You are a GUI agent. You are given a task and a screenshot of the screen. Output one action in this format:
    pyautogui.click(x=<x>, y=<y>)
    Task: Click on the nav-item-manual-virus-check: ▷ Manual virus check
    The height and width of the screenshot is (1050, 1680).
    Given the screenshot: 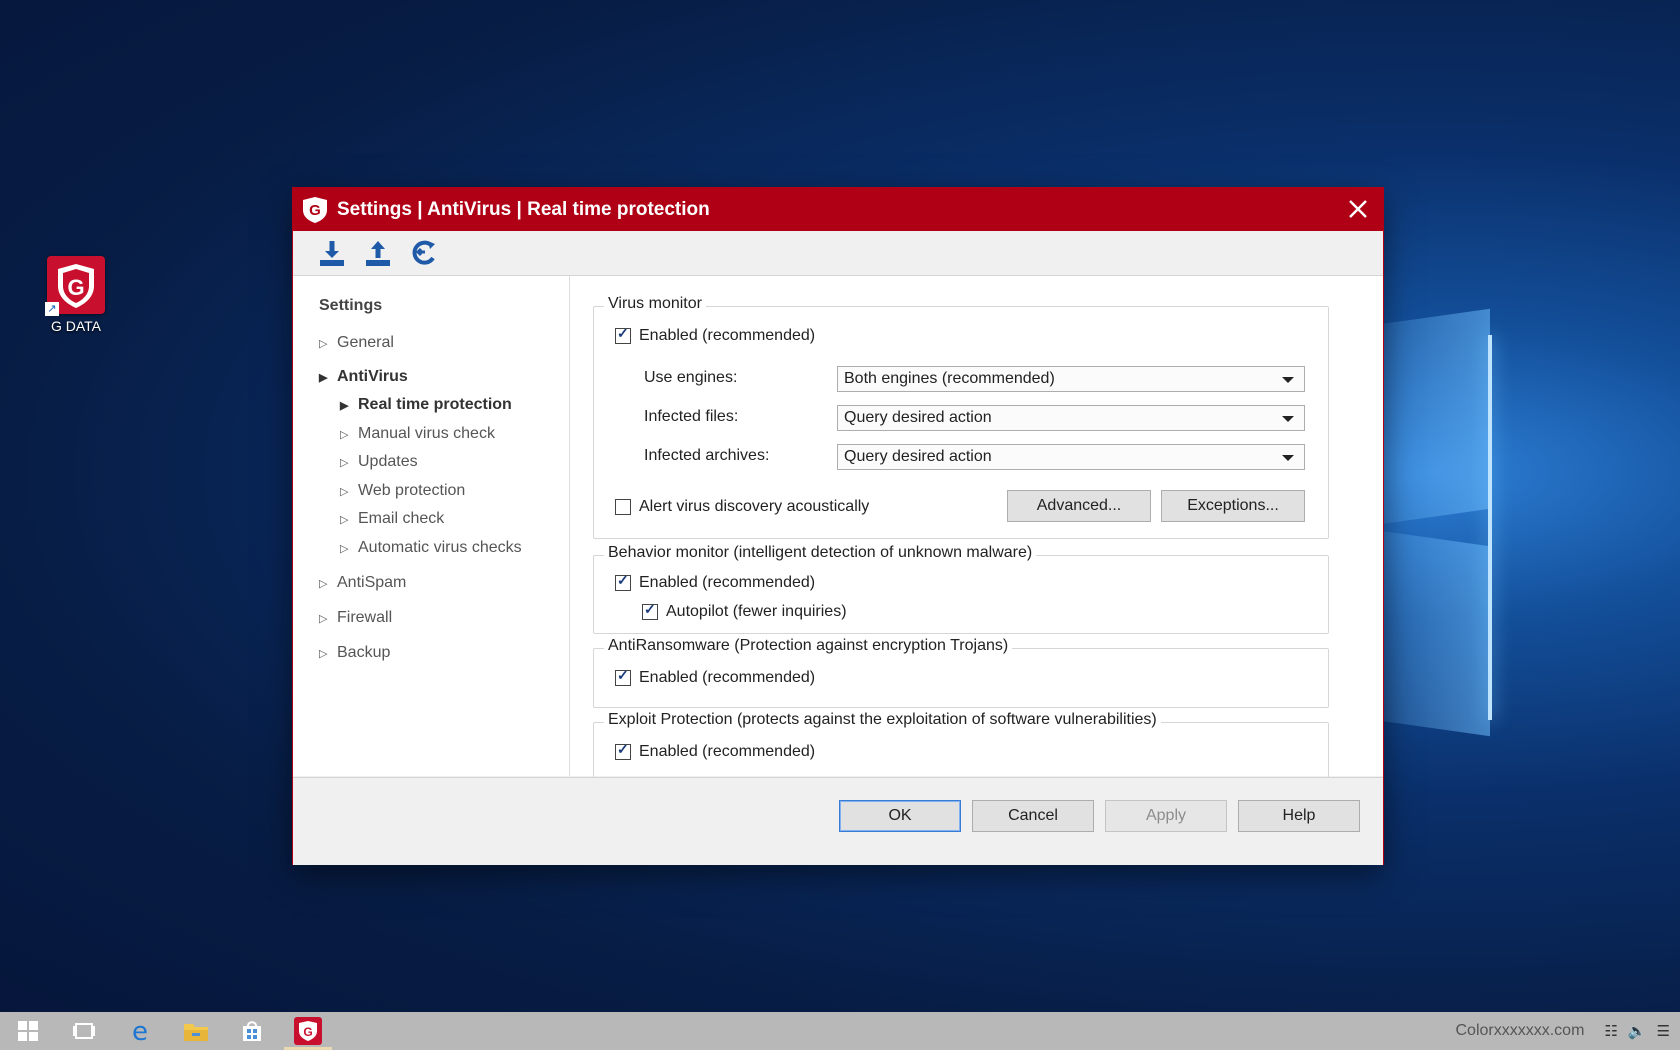 What is the action you would take?
    pyautogui.click(x=417, y=434)
    